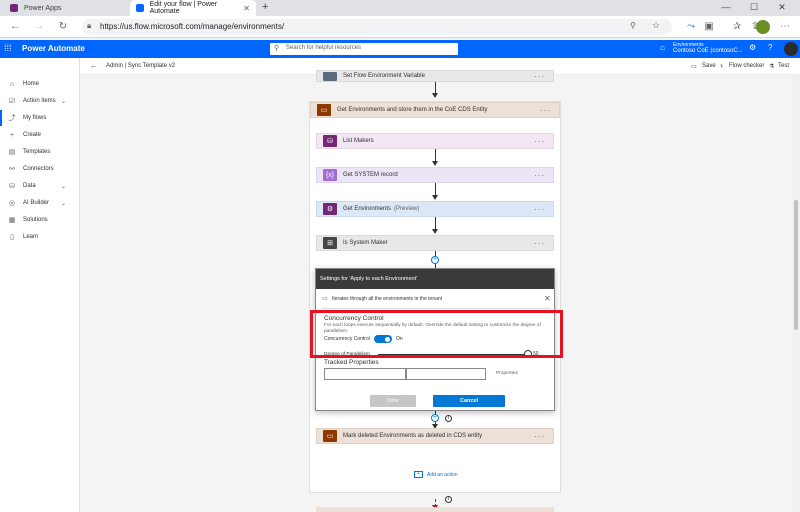 The width and height of the screenshot is (800, 512). I want to click on app-launcher-icon: ⁞⁞⁞, so click(8, 48).